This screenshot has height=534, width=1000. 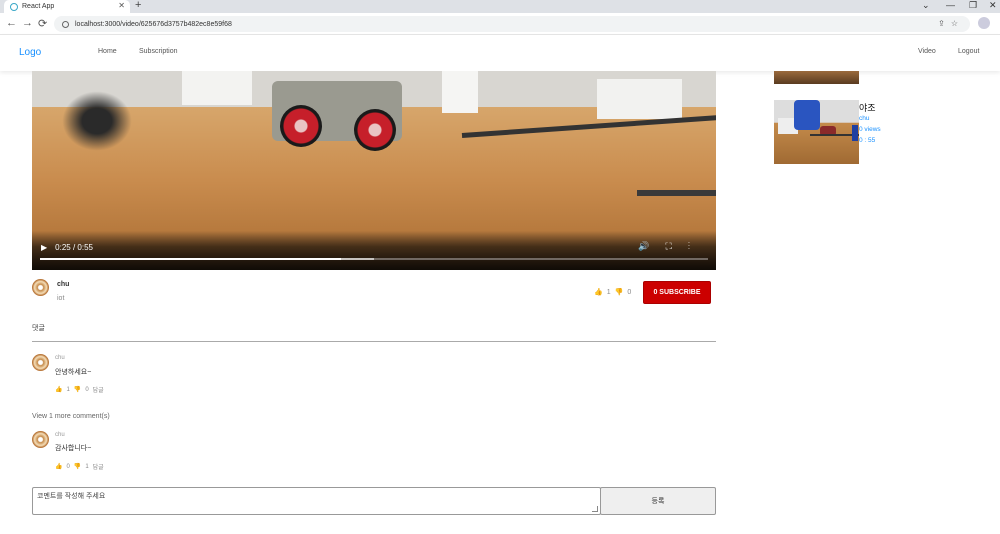 What do you see at coordinates (677, 292) in the screenshot?
I see `subscribe-button: 0 SUBSCRIBE` at bounding box center [677, 292].